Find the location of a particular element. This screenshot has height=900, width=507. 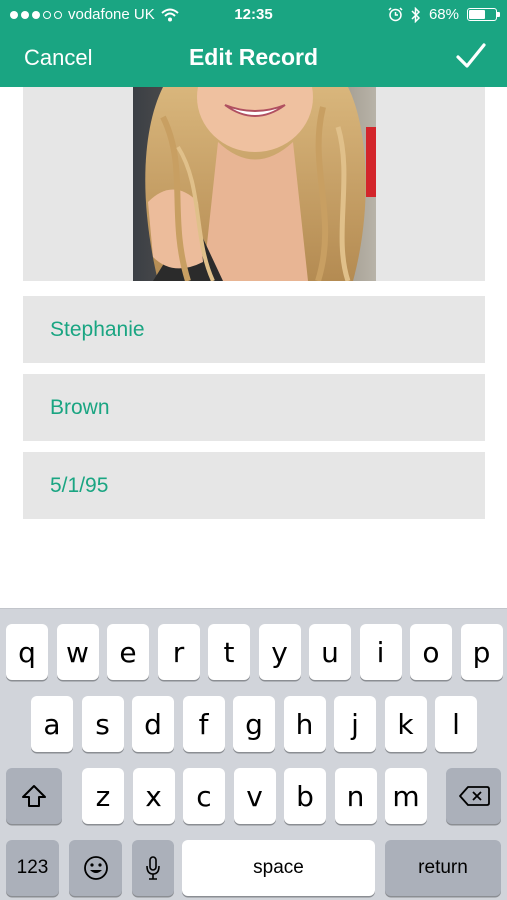

emoji-key is located at coordinates (95, 868).